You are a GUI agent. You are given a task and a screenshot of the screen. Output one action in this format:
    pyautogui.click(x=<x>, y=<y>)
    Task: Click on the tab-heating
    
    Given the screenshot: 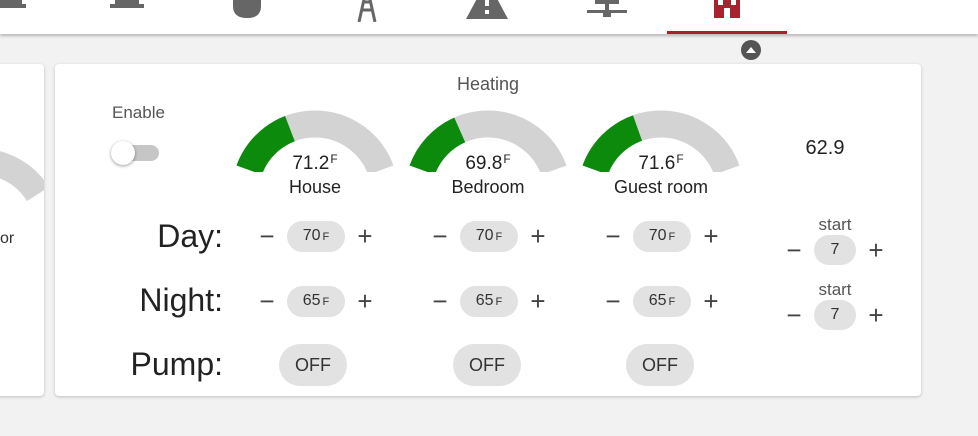 What is the action you would take?
    pyautogui.click(x=727, y=17)
    